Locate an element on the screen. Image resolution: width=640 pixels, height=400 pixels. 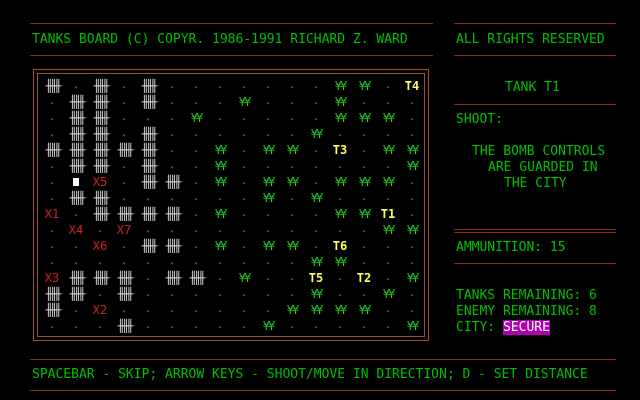
header-top-rule is located at coordinates (231, 23).